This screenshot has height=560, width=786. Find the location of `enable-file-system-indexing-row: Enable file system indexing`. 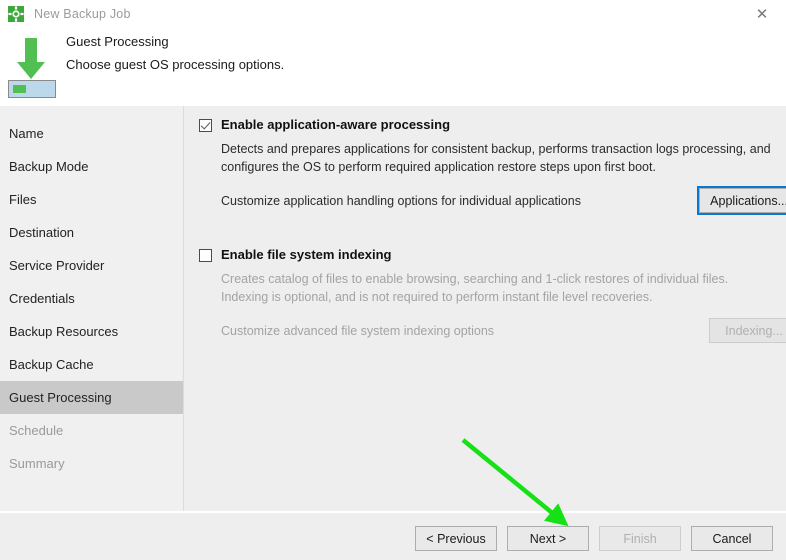

enable-file-system-indexing-row: Enable file system indexing is located at coordinates (489, 255).